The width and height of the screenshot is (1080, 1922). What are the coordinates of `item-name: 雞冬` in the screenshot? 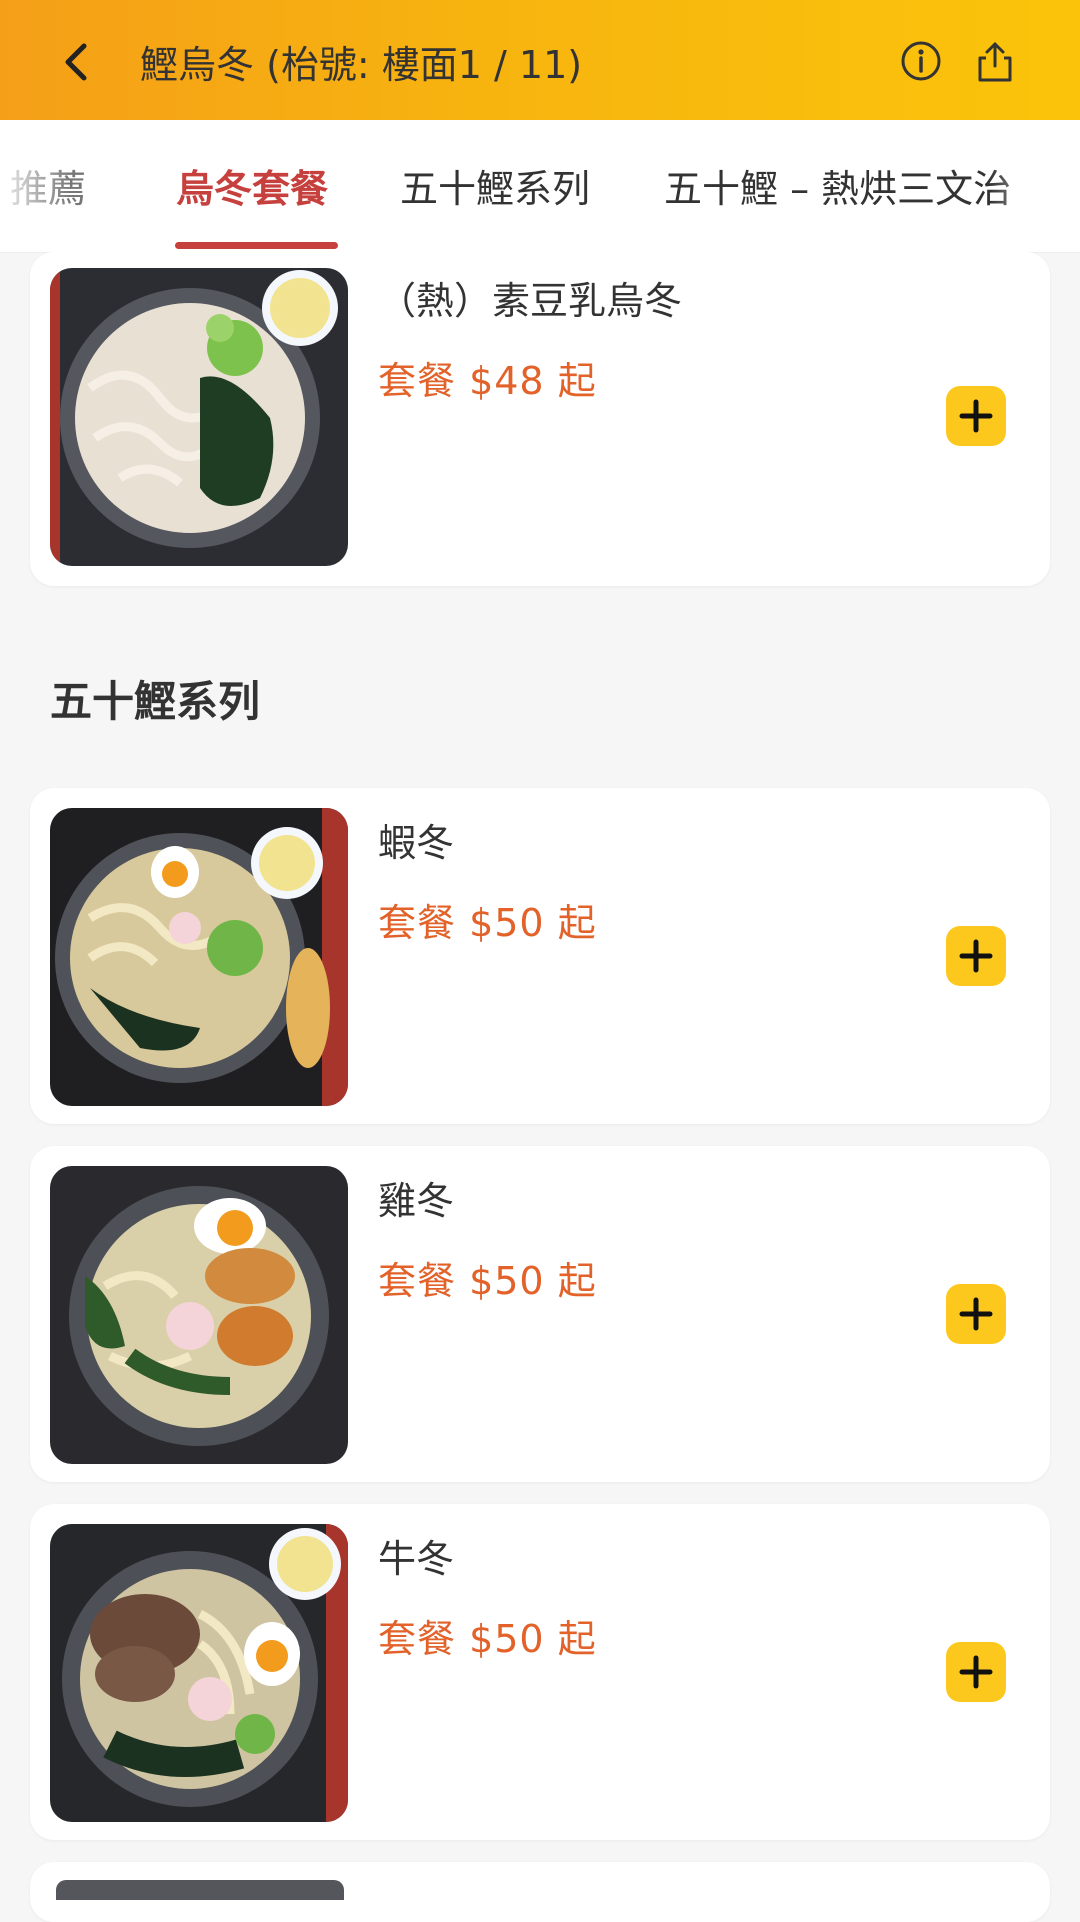 It's located at (416, 1201).